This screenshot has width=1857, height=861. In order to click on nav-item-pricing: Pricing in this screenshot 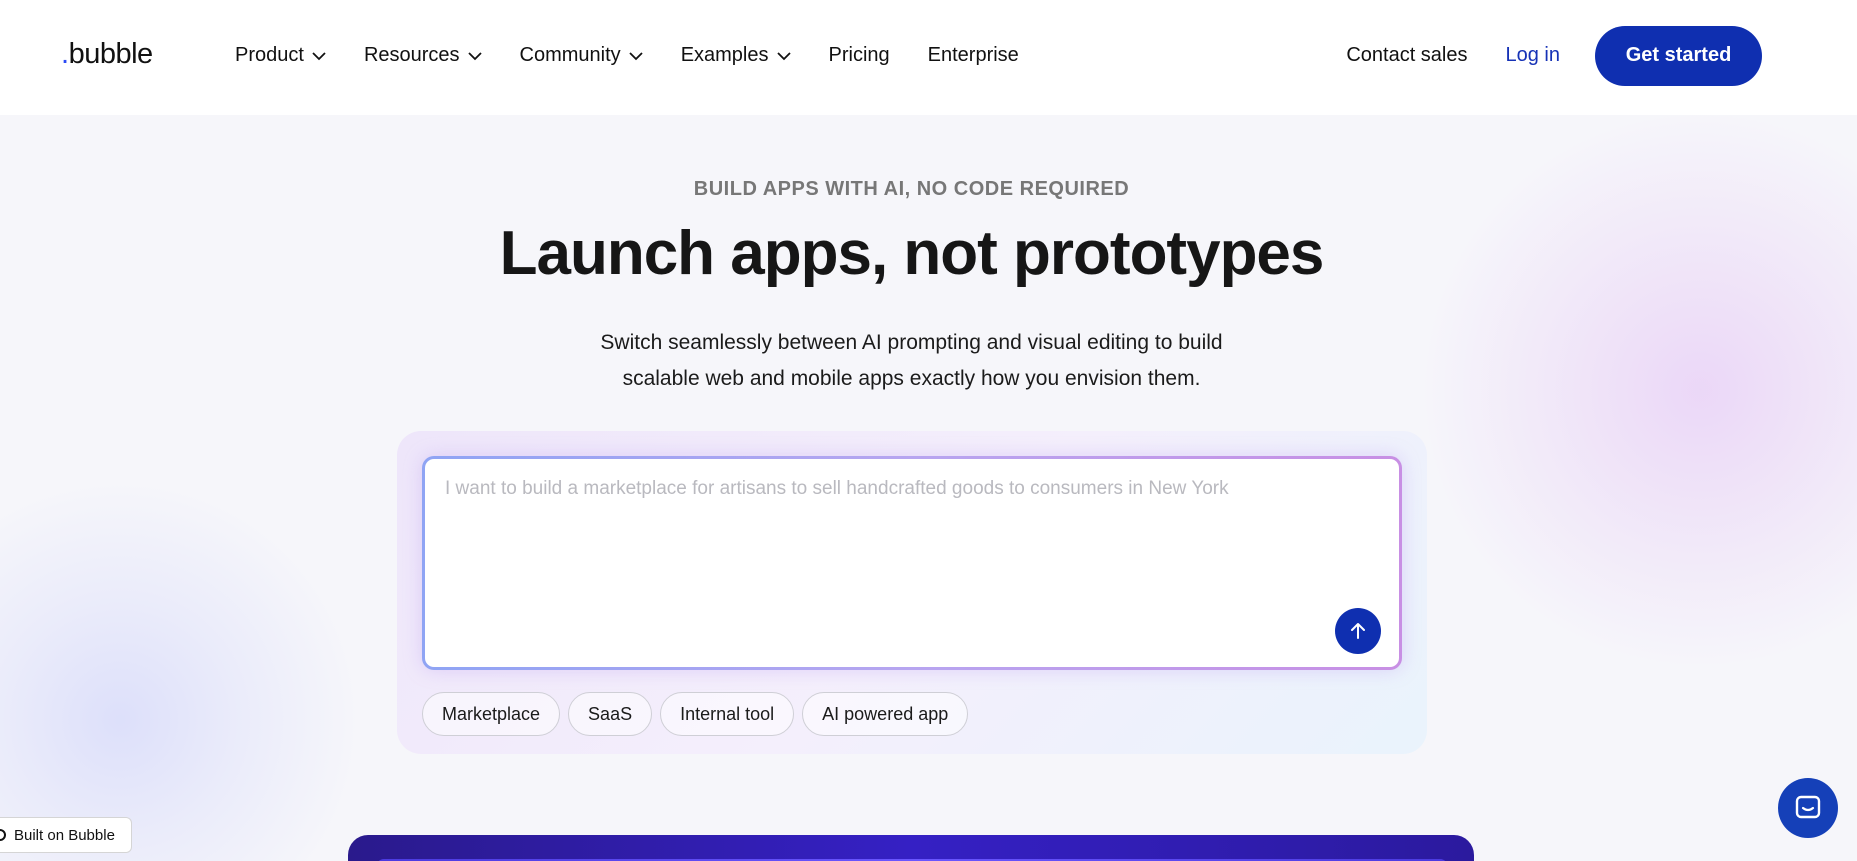, I will do `click(859, 55)`.